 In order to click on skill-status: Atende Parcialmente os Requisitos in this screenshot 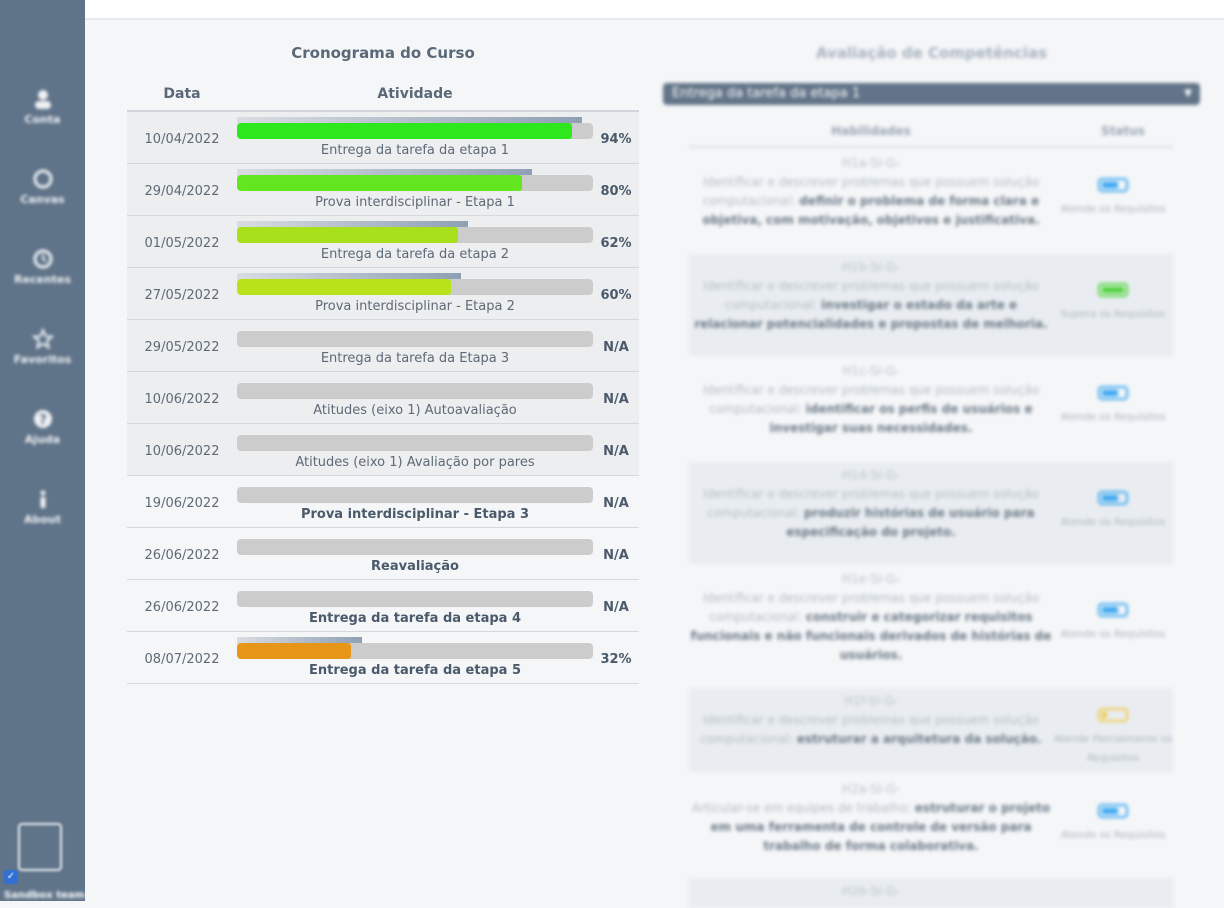, I will do `click(1113, 738)`.